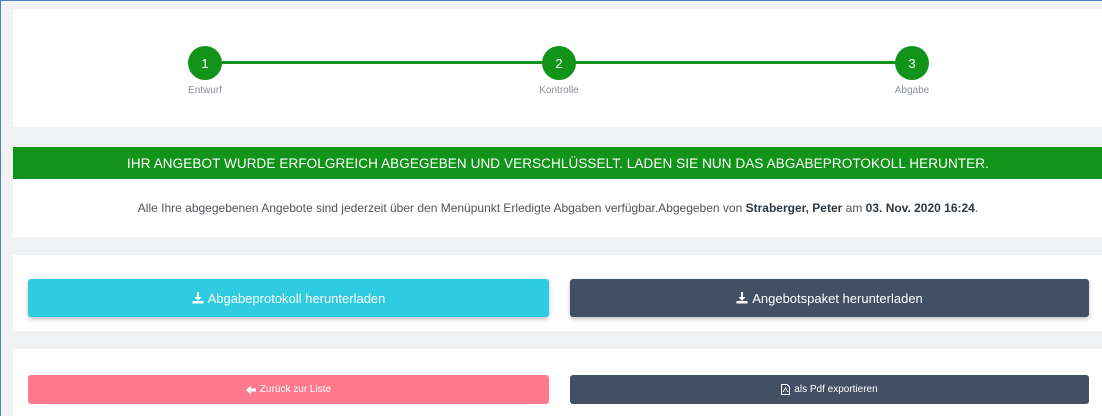  What do you see at coordinates (854, 208) in the screenshot?
I see `info-middle: am` at bounding box center [854, 208].